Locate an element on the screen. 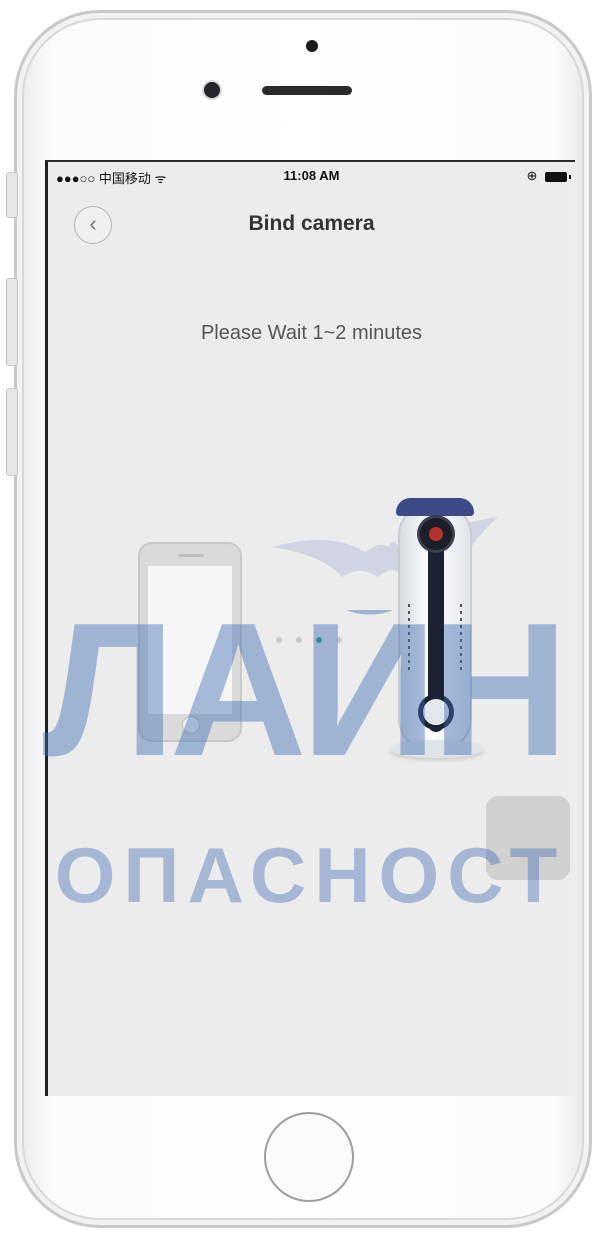 The width and height of the screenshot is (605, 1238). wait-message: Please Wait 1~2 minutes is located at coordinates (311, 333).